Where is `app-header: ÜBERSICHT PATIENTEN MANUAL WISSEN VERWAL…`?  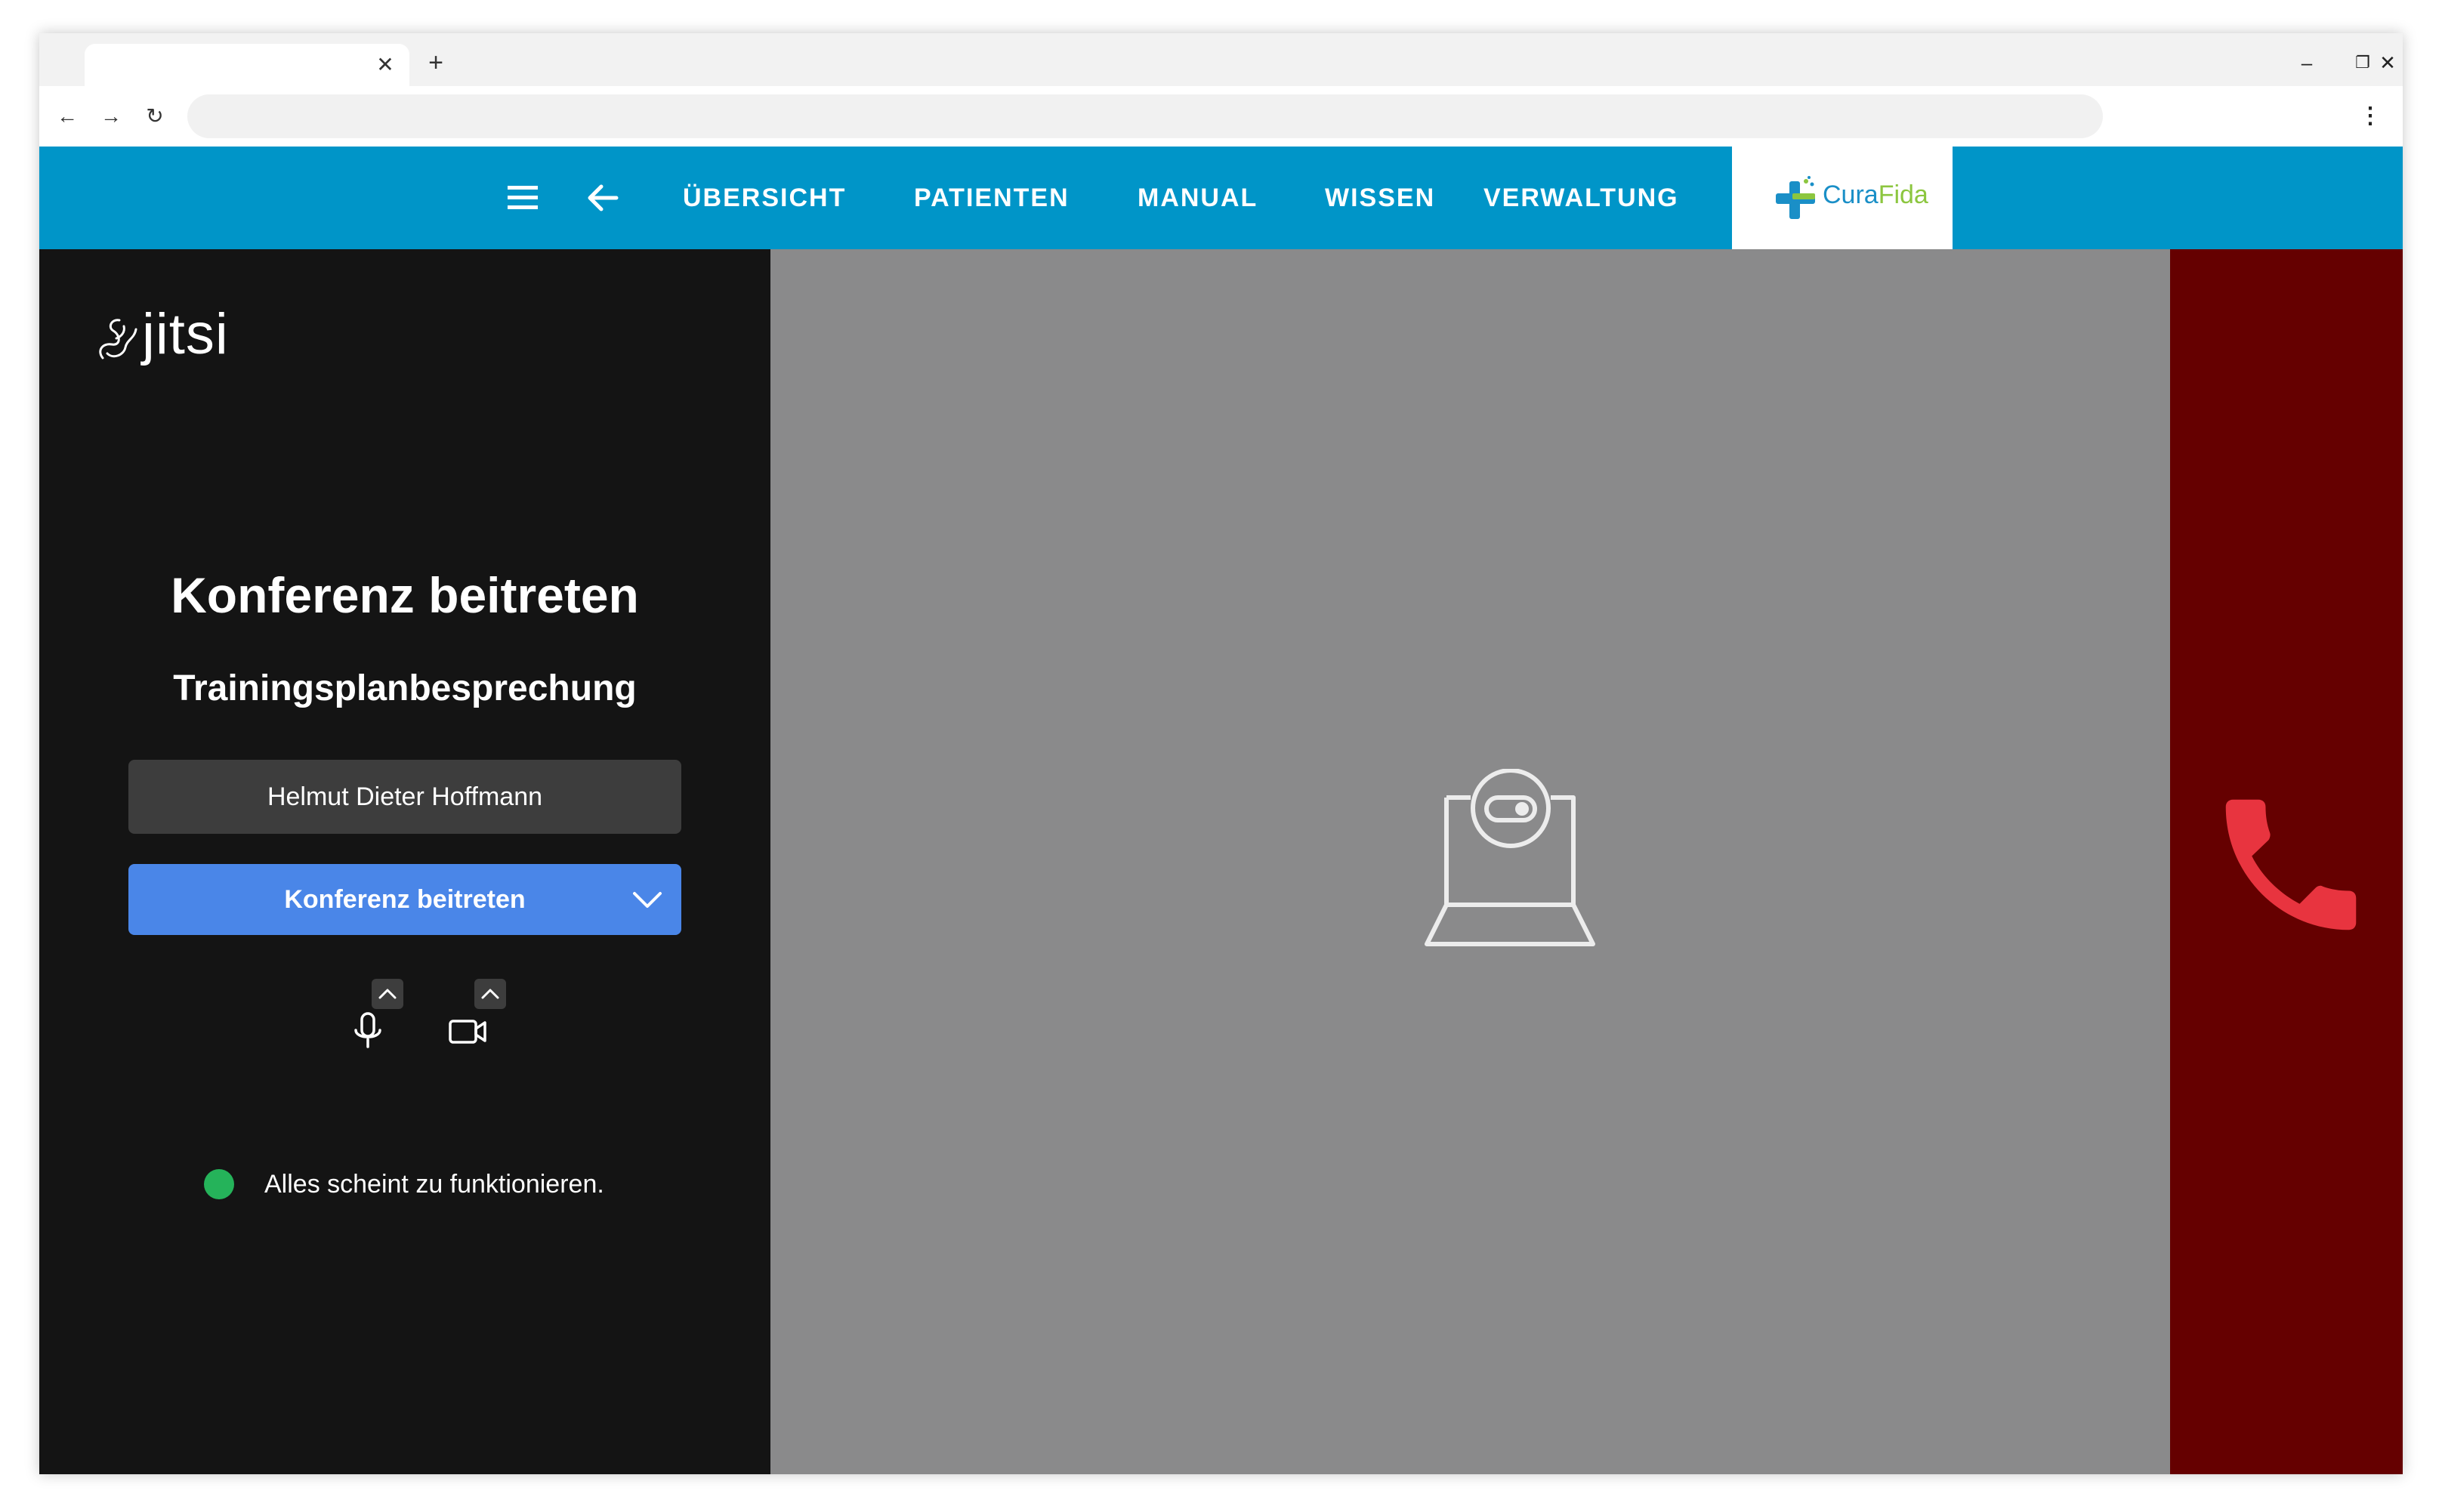
app-header: ÜBERSICHT PATIENTEN MANUAL WISSEN VERWAL… is located at coordinates (1221, 198).